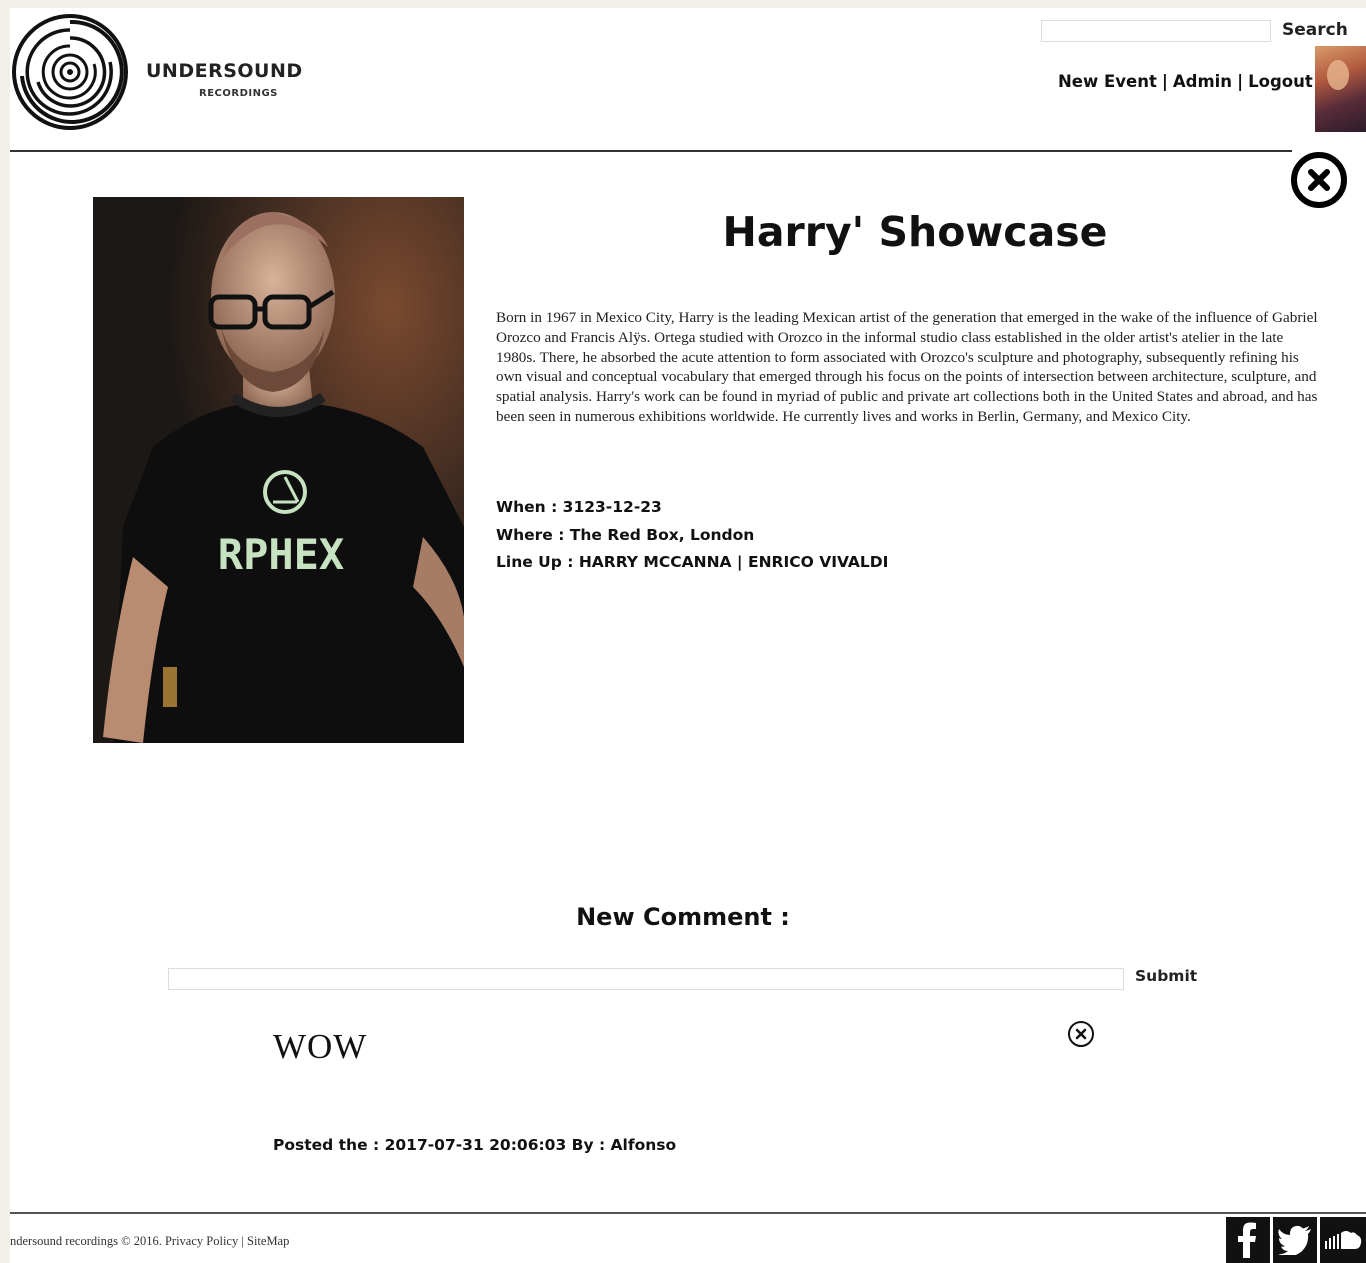 This screenshot has height=1263, width=1366. I want to click on where-value: The Red Box, London, so click(662, 534).